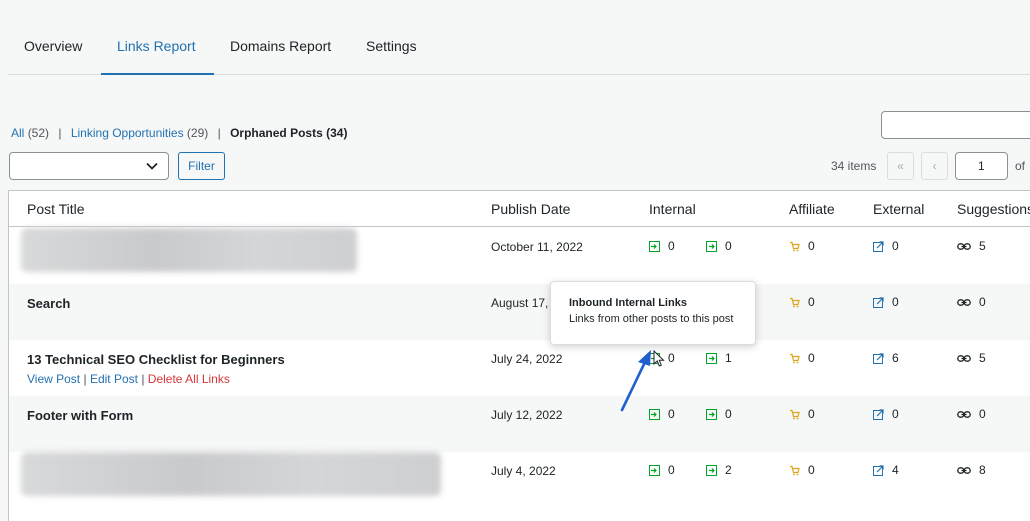 This screenshot has height=521, width=1030. I want to click on publish-date: July 24, 2022, so click(527, 359).